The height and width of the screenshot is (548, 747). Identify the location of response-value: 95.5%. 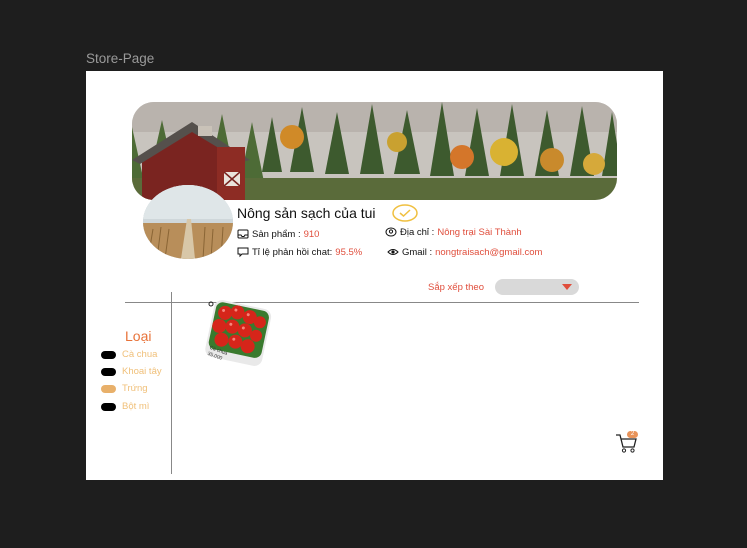
(349, 252).